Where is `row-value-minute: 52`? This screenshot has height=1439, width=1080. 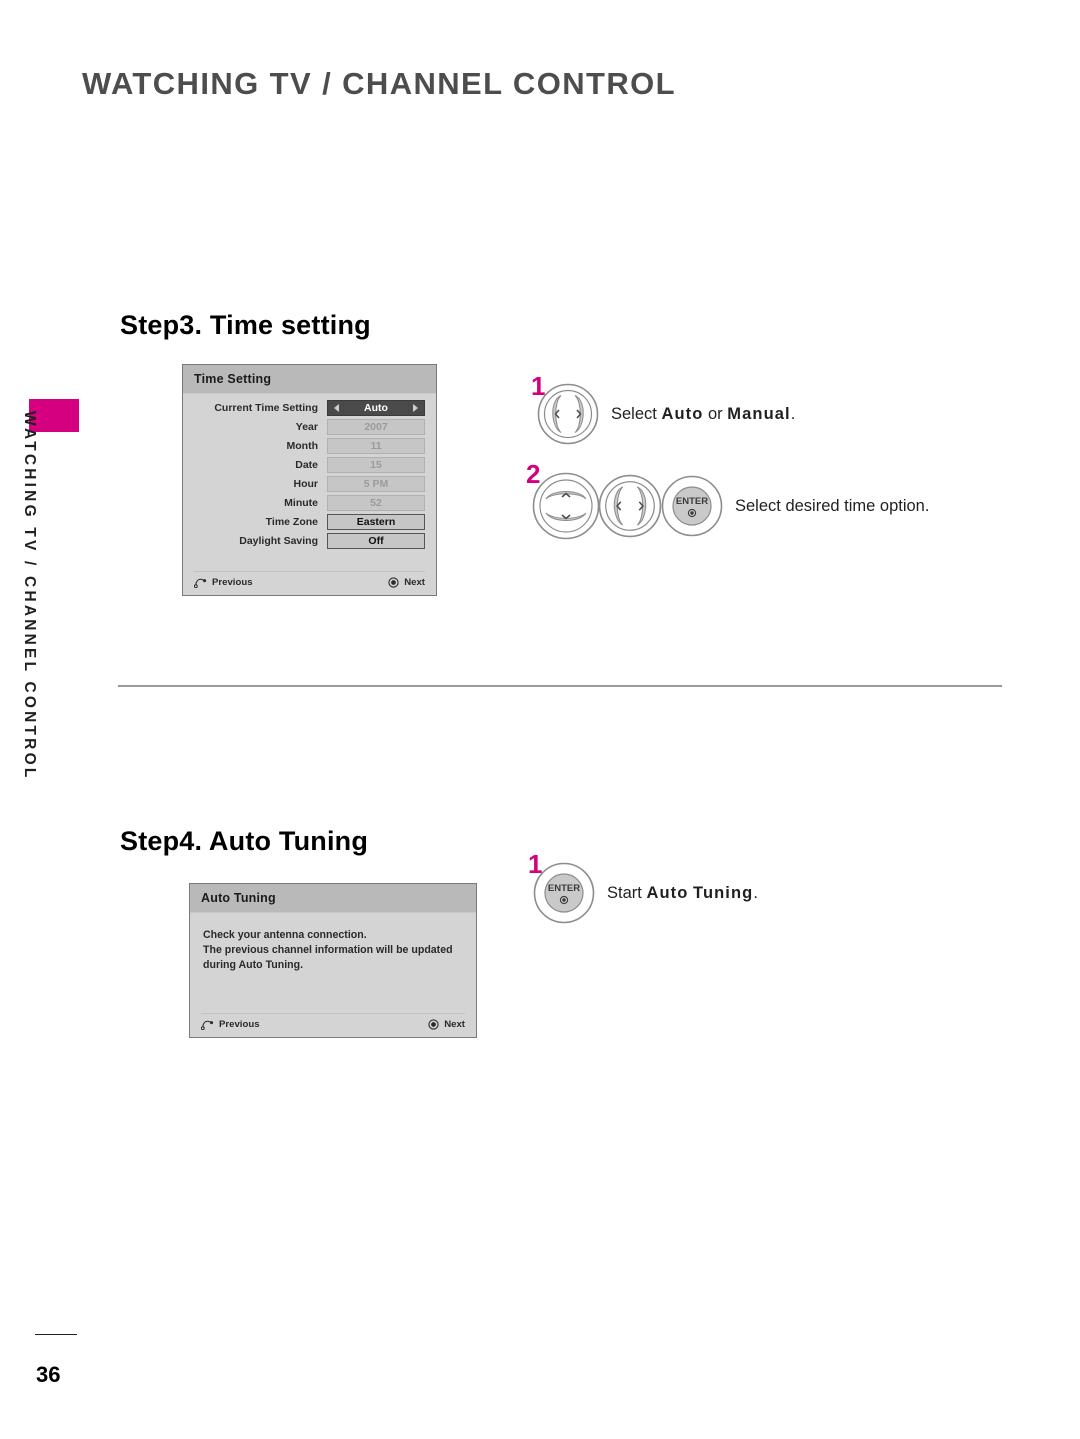
row-value-minute: 52 is located at coordinates (376, 503).